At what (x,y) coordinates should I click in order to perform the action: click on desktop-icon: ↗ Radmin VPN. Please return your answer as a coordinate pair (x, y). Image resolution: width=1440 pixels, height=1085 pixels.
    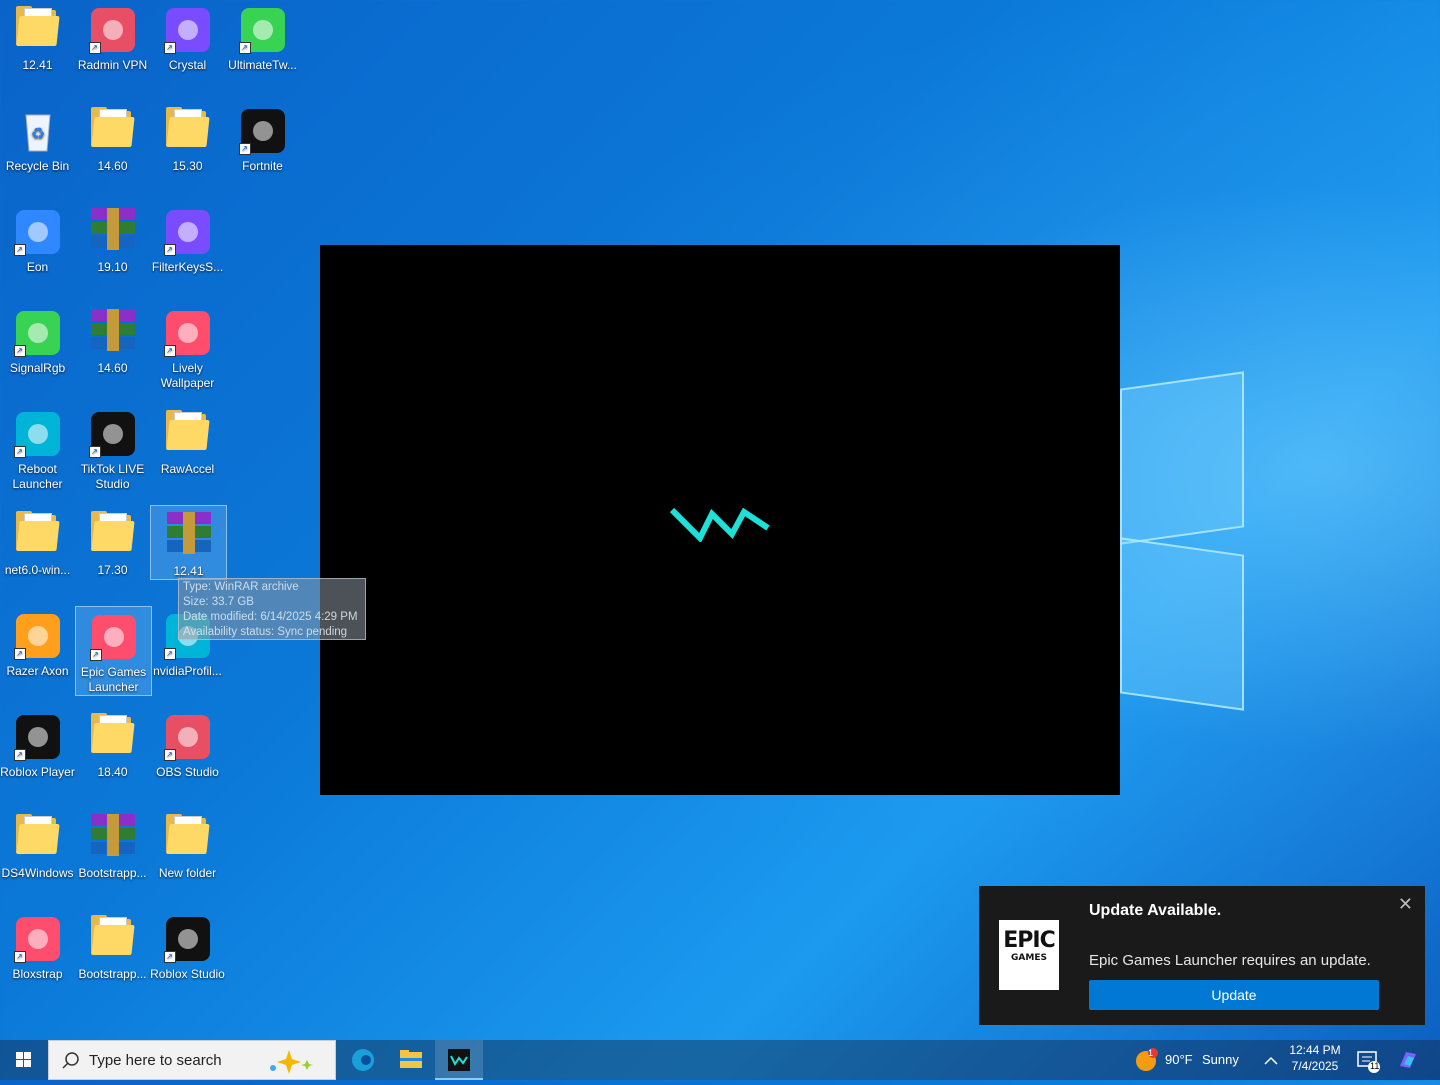
    Looking at the image, I should click on (112, 36).